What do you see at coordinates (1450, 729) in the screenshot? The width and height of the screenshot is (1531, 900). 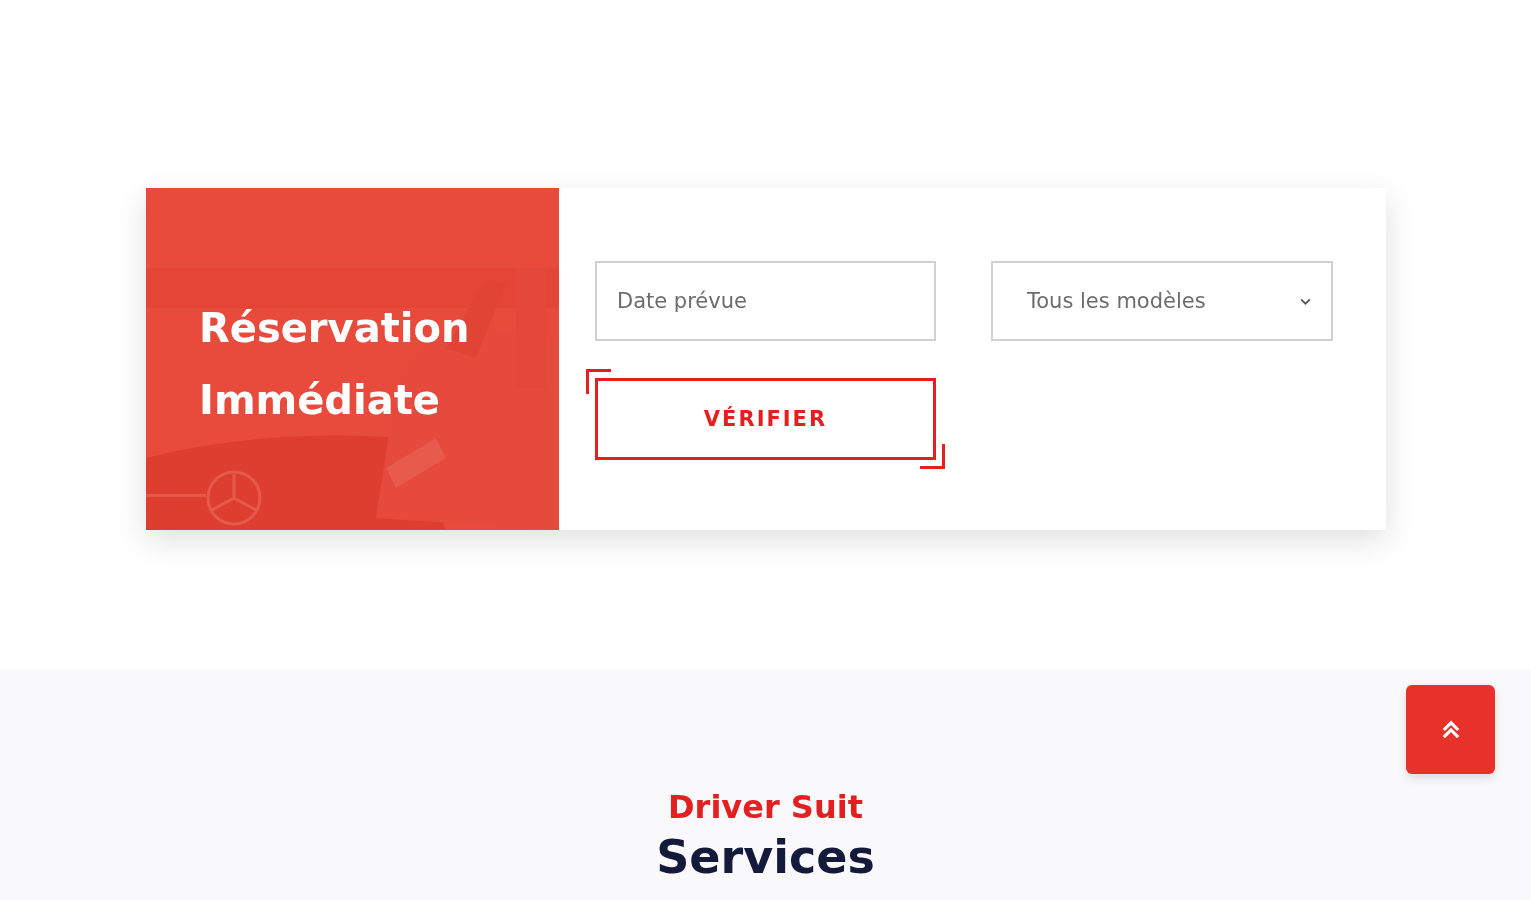 I see `scroll-top-button` at bounding box center [1450, 729].